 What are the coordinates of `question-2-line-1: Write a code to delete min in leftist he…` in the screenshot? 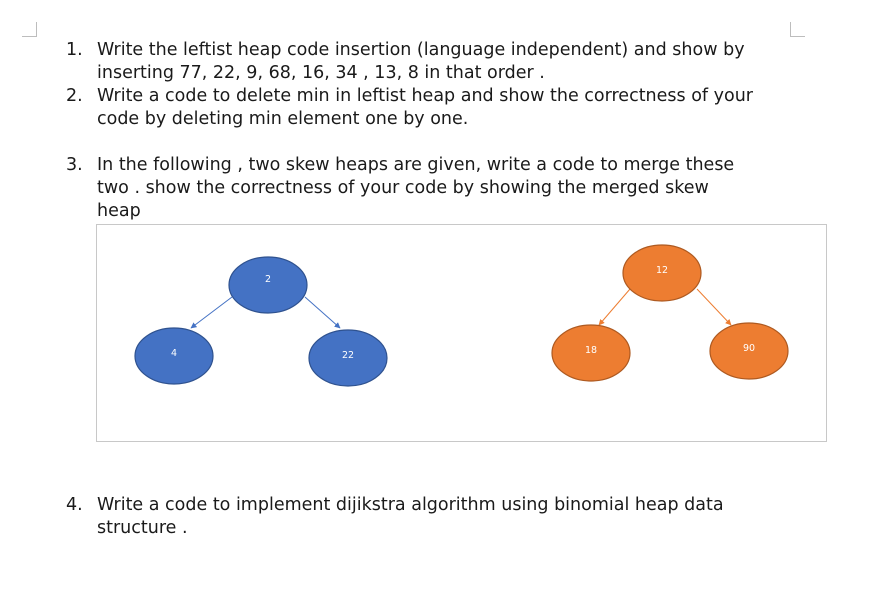 It's located at (425, 96).